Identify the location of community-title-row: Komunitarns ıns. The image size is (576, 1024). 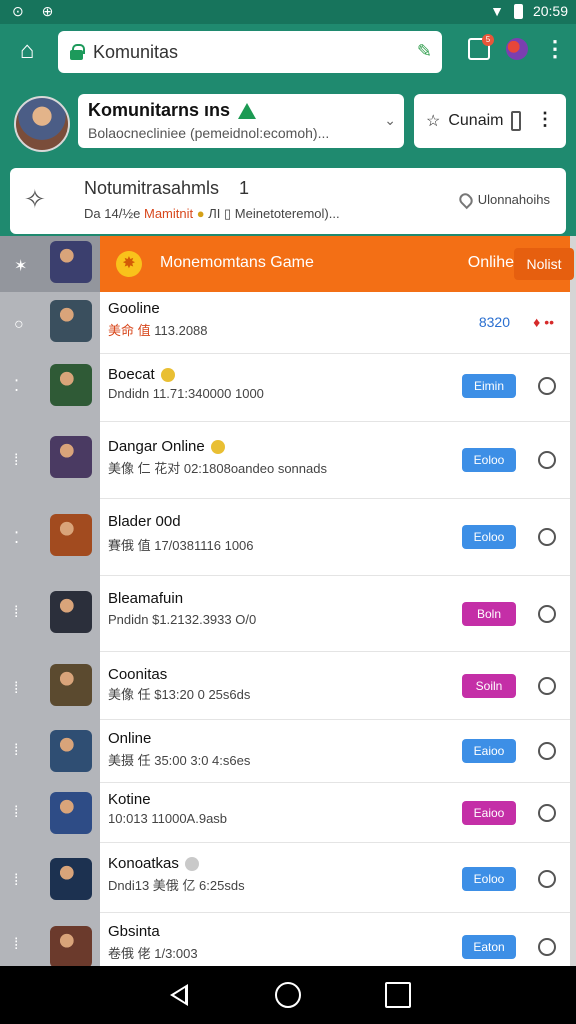
(241, 110).